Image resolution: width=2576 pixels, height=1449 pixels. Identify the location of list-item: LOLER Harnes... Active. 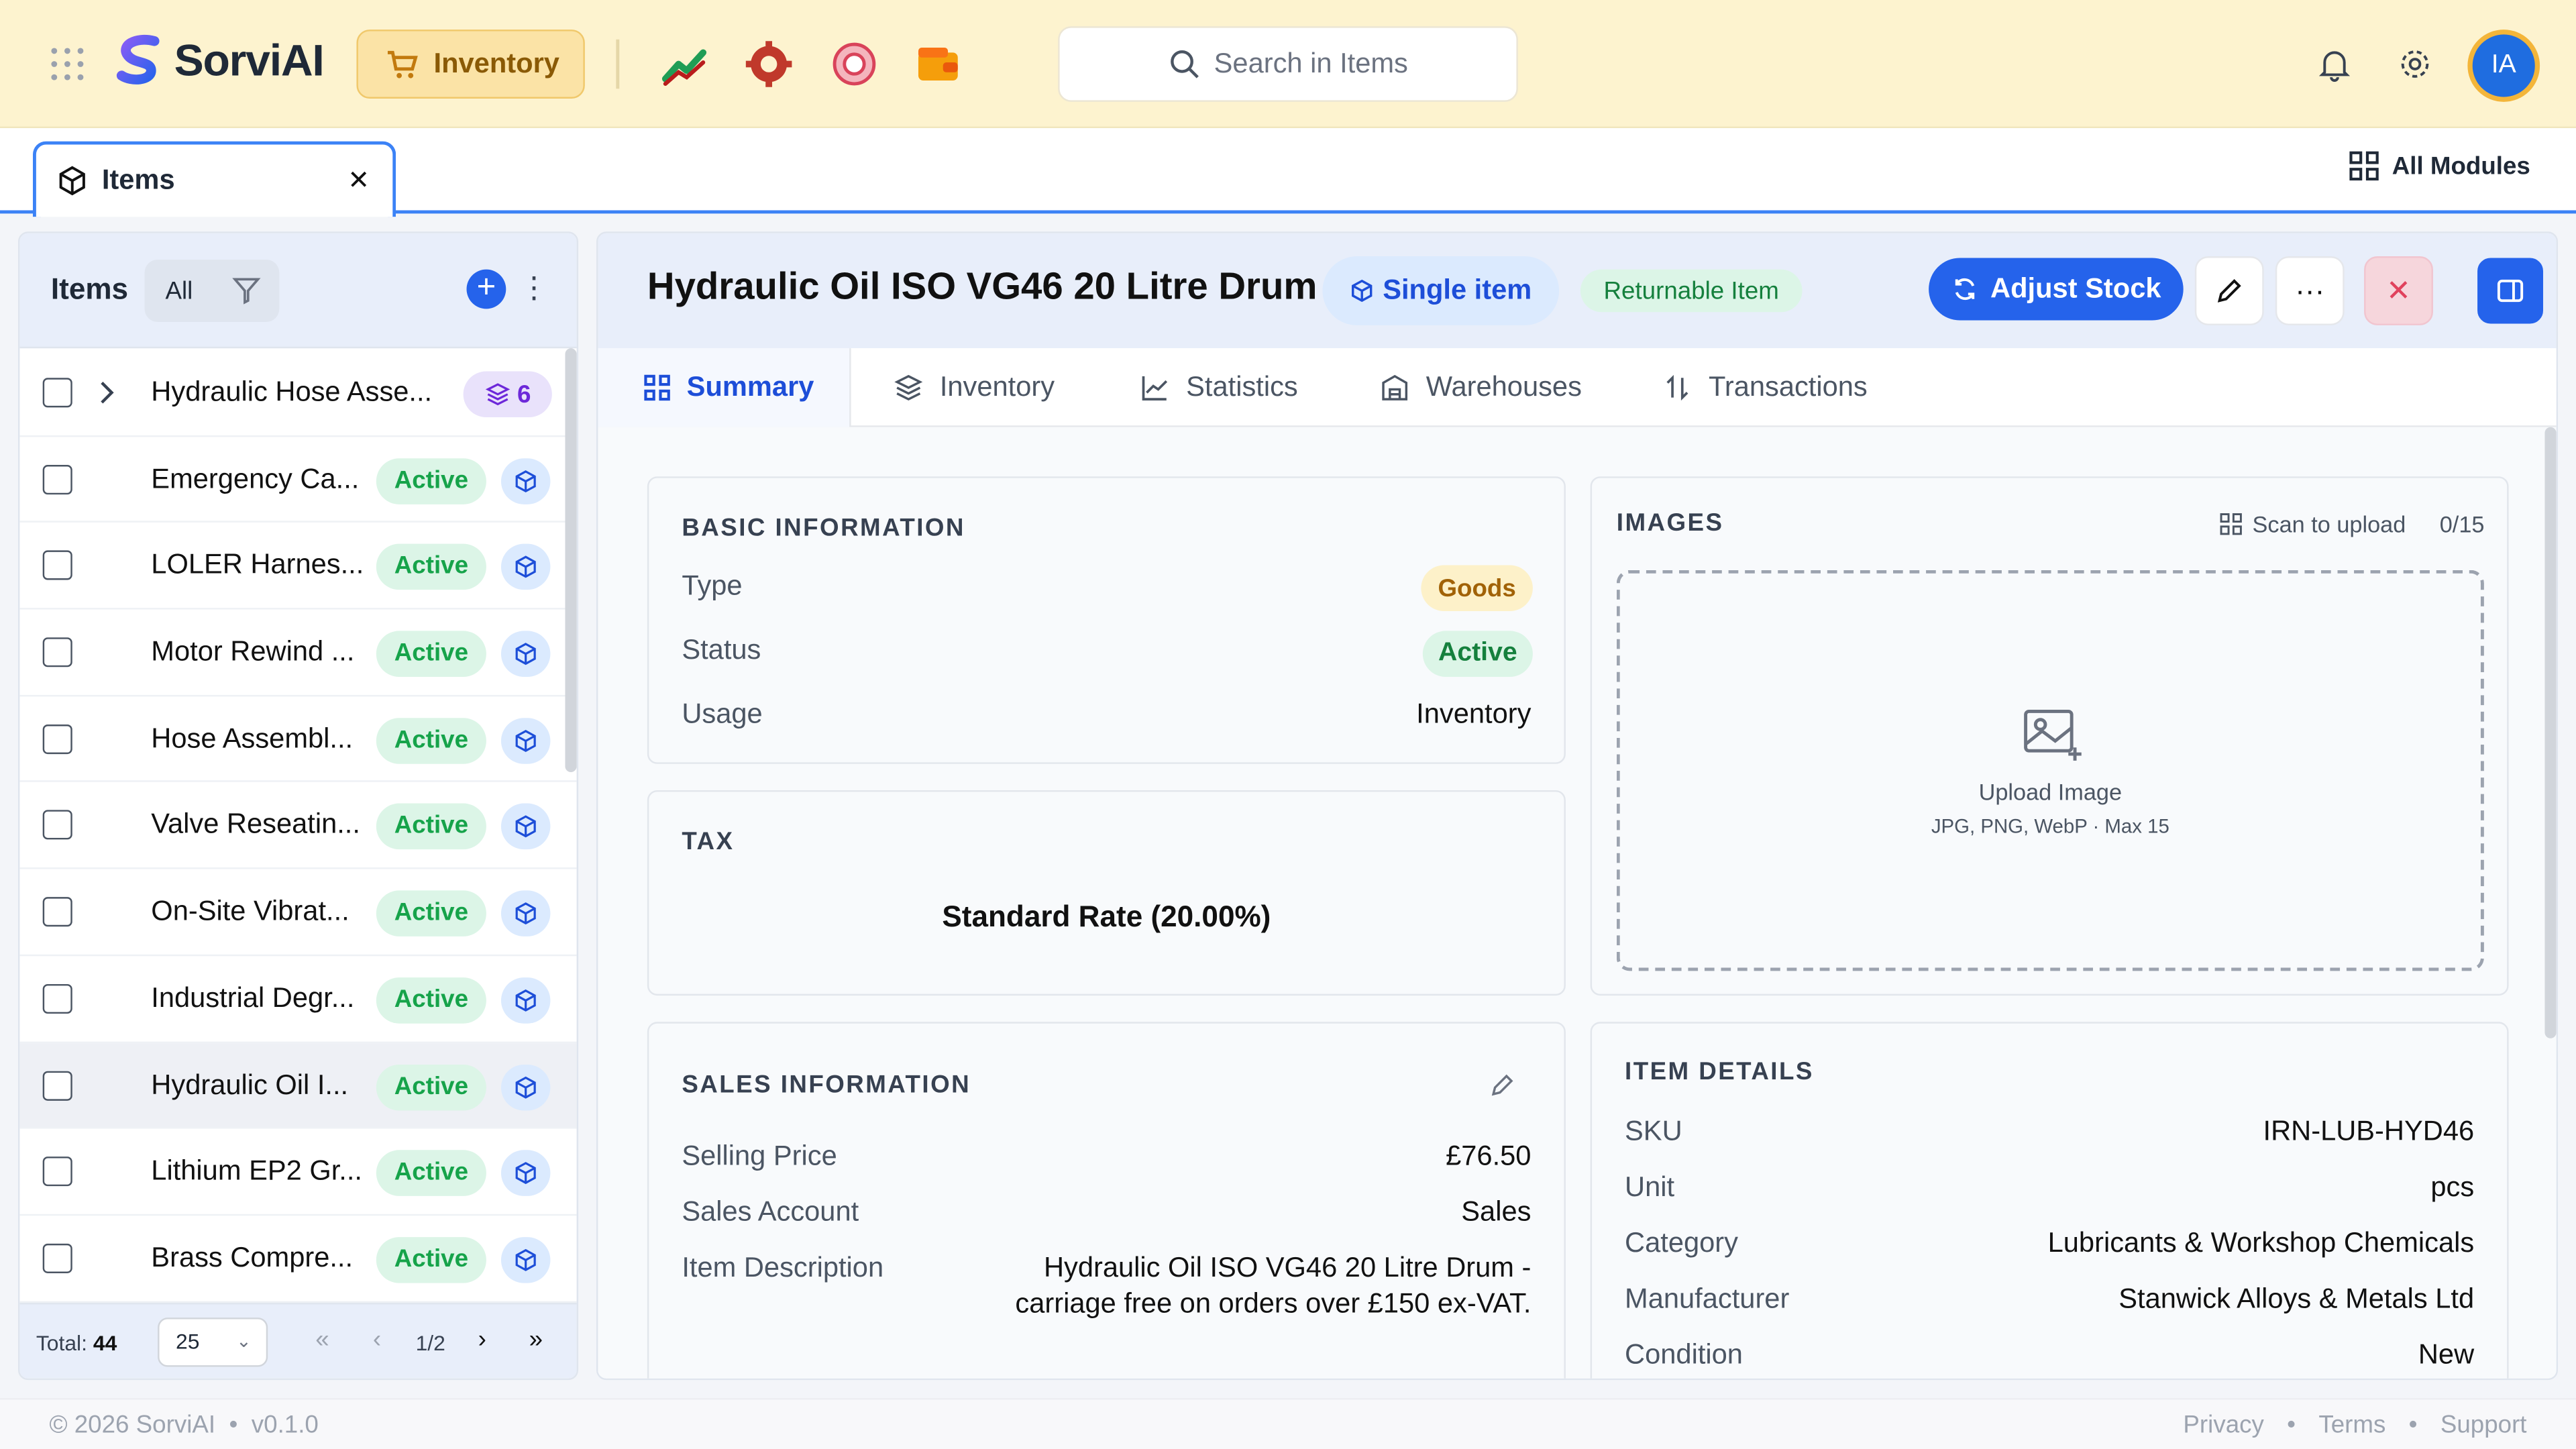
(298, 566).